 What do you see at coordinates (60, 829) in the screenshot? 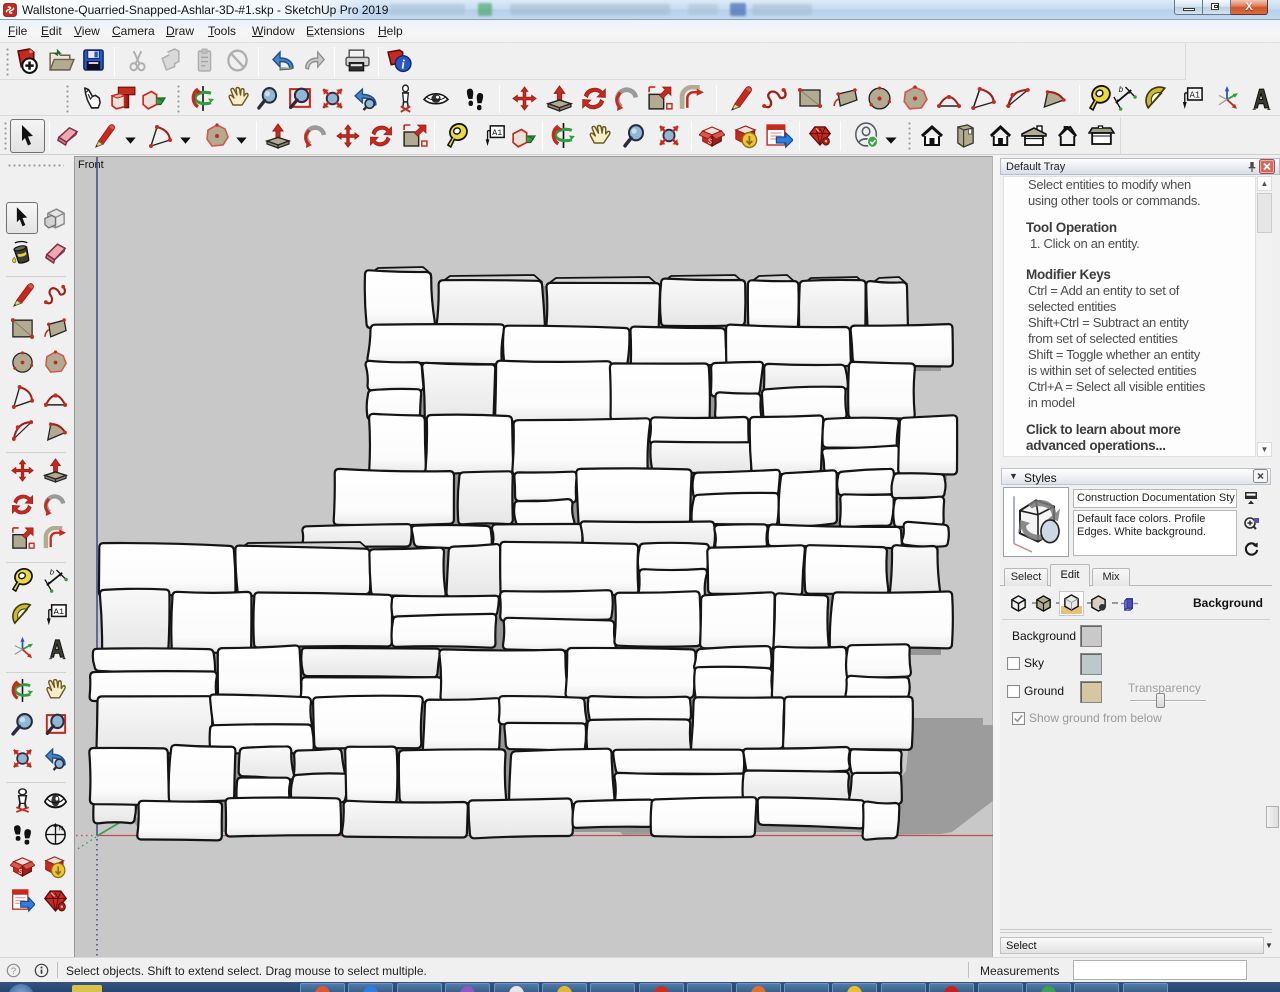
I see `svg-text: N` at bounding box center [60, 829].